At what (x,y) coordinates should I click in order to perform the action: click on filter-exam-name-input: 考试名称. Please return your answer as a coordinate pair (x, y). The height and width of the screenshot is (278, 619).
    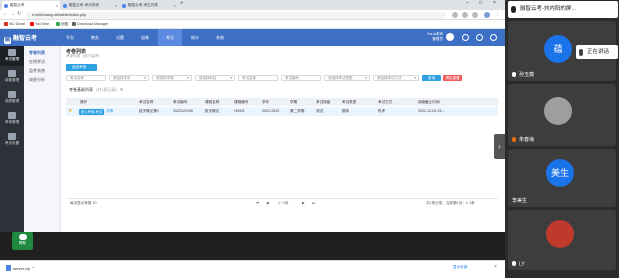
    Looking at the image, I should click on (86, 78).